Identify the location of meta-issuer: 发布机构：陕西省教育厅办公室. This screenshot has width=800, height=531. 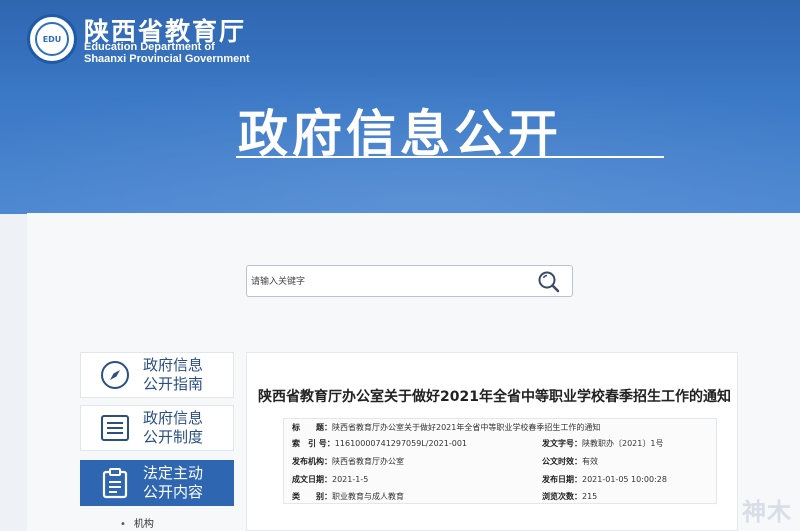
(348, 461).